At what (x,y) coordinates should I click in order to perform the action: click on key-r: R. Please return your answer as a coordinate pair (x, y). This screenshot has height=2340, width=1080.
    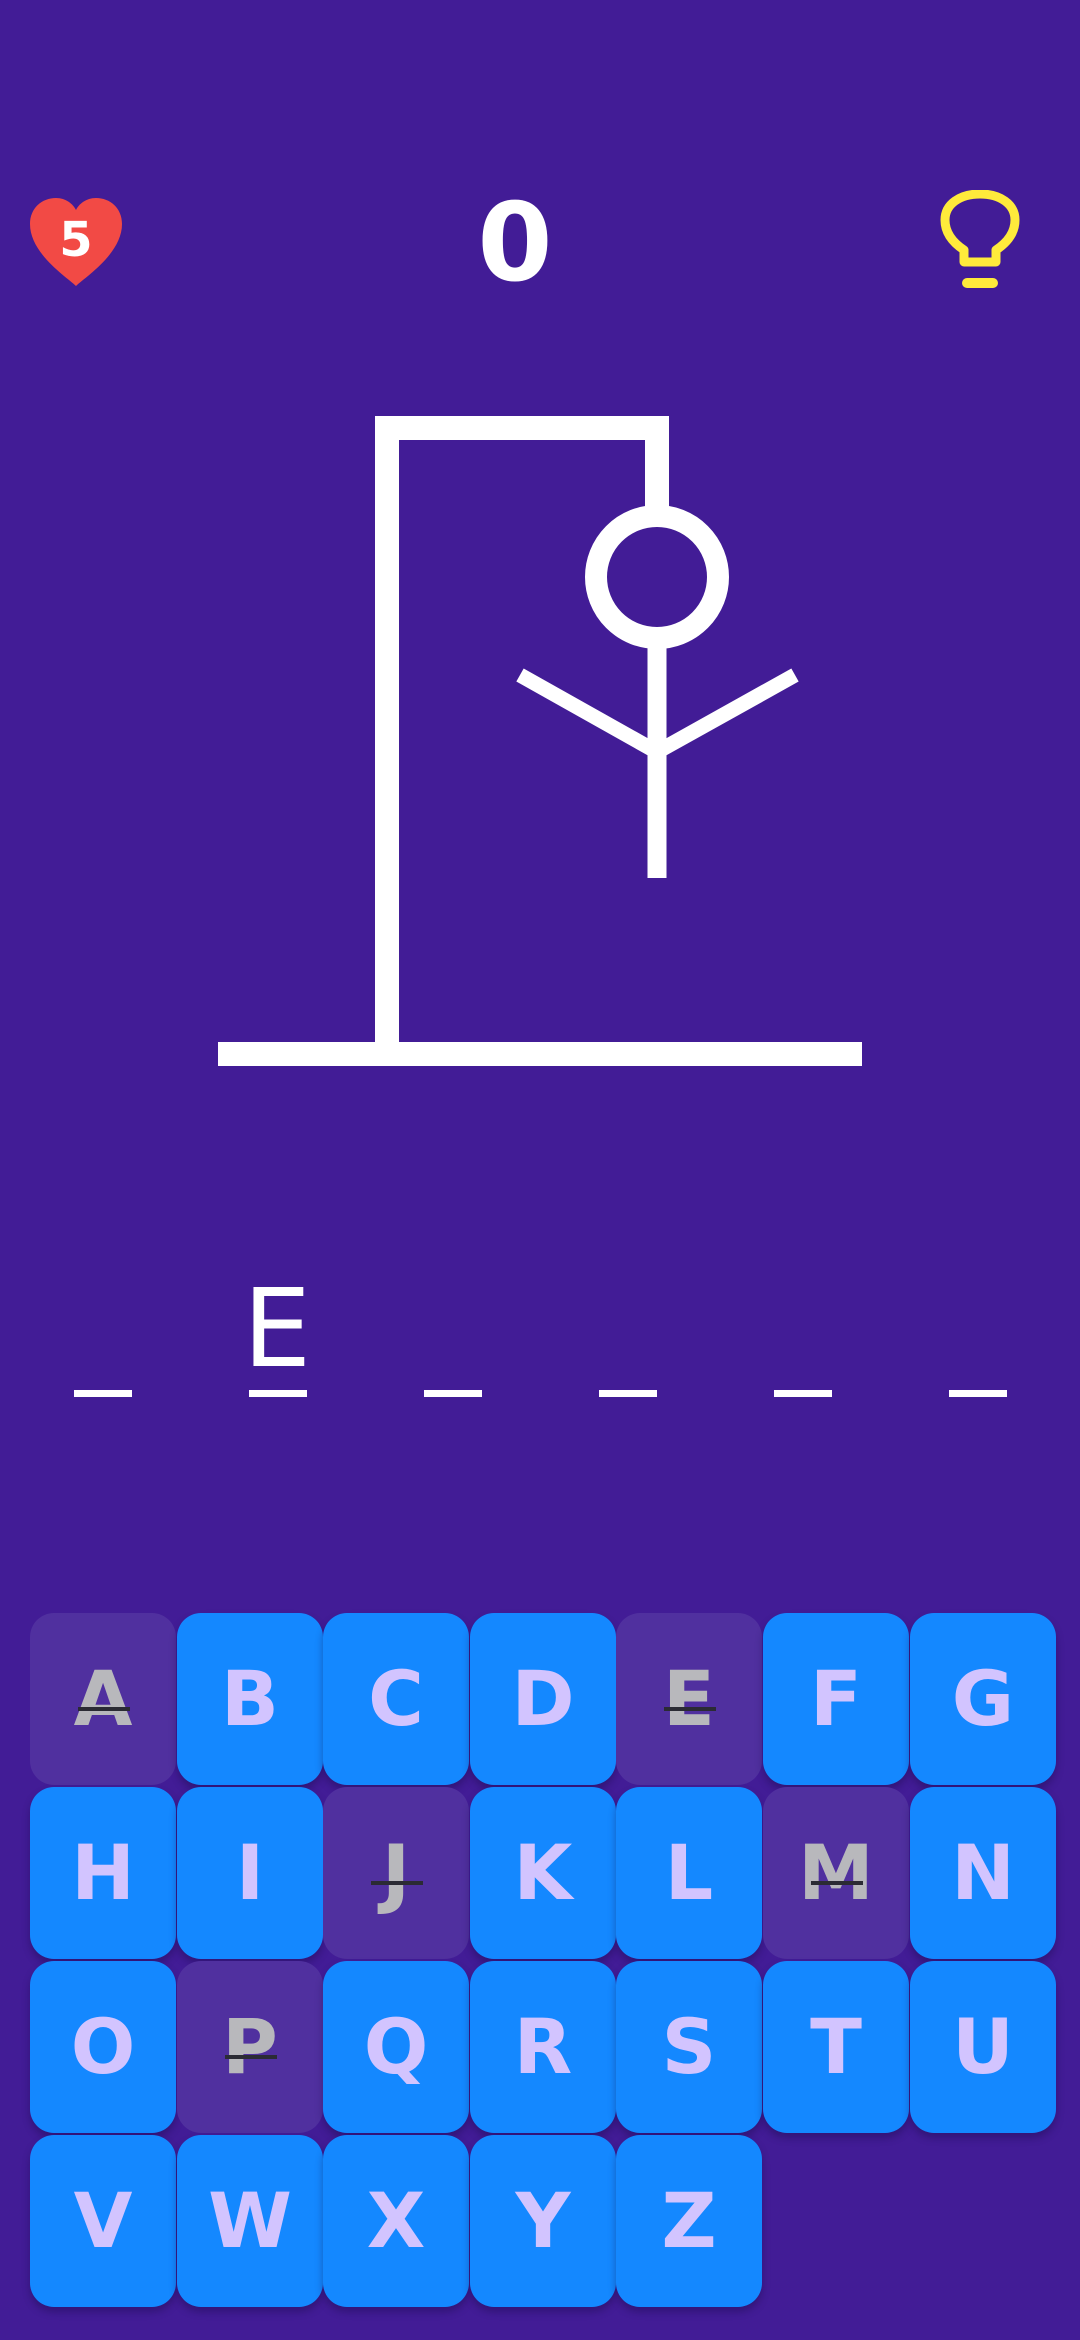
    Looking at the image, I should click on (543, 2047).